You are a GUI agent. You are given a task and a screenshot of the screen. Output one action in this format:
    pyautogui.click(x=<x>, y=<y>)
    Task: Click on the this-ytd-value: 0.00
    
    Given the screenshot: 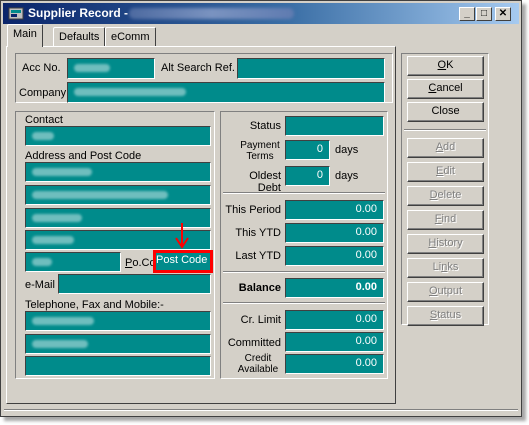 What is the action you would take?
    pyautogui.click(x=334, y=233)
    